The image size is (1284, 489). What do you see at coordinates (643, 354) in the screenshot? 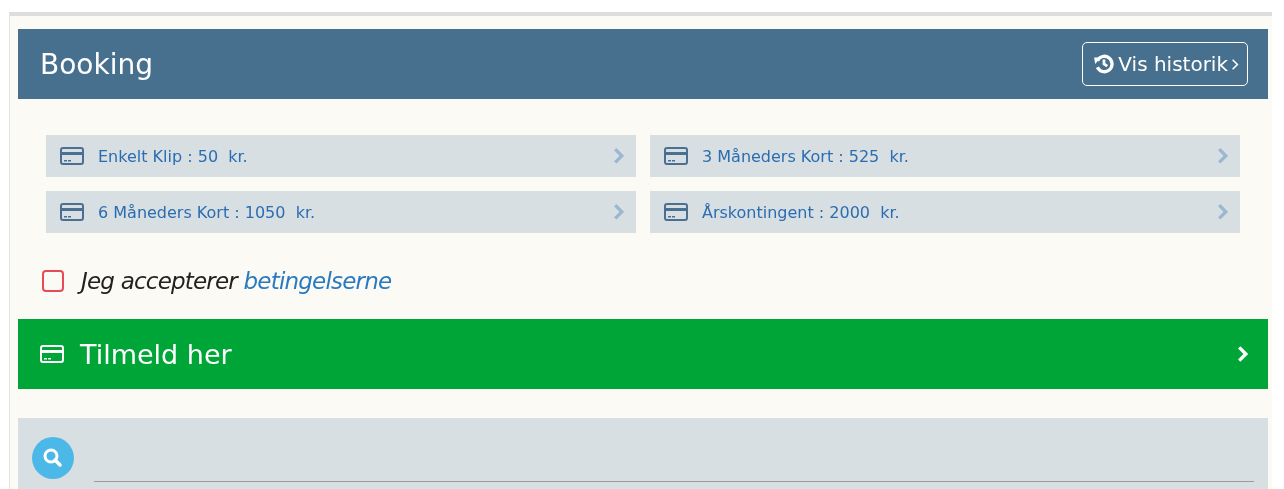
I see `signup-button: Tilmeld her` at bounding box center [643, 354].